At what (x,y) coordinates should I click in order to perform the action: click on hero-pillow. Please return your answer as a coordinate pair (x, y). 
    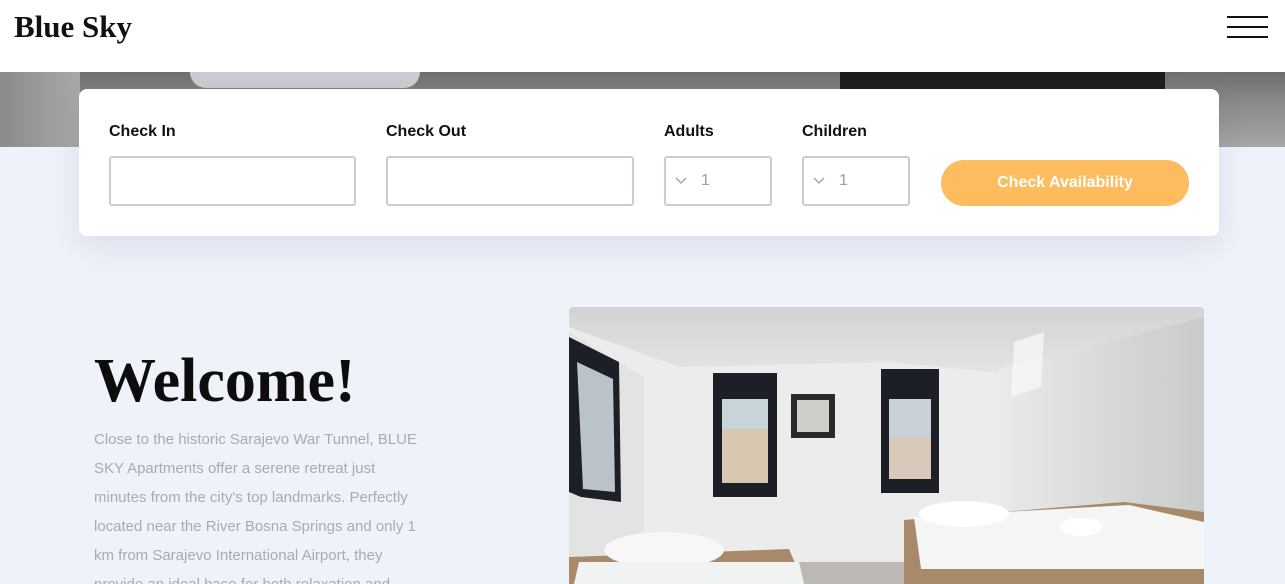
    Looking at the image, I should click on (305, 80).